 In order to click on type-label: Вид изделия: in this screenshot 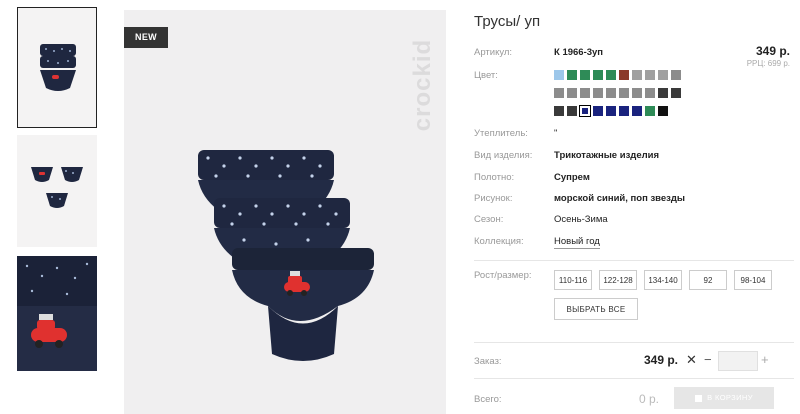, I will do `click(503, 155)`.